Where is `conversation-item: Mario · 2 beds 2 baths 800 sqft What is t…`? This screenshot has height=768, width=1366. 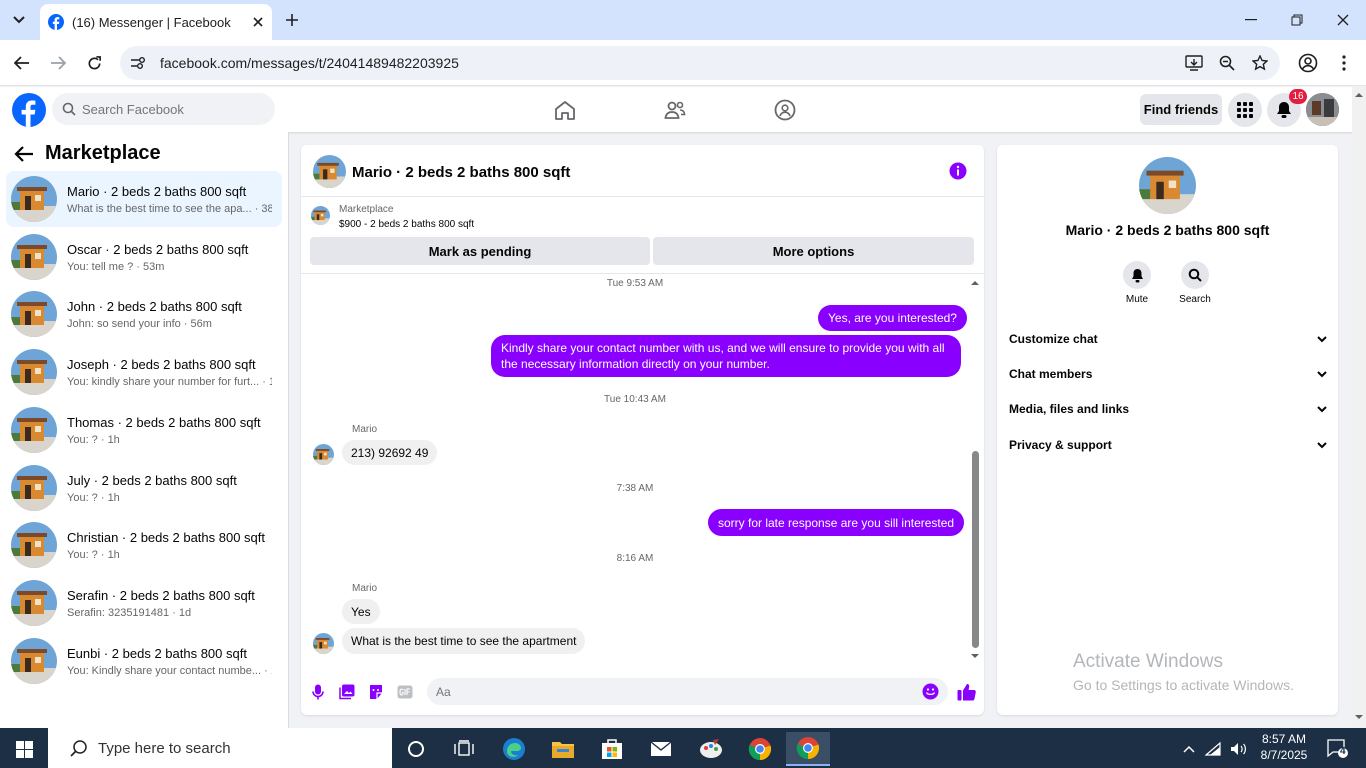
conversation-item: Mario · 2 beds 2 baths 800 sqft What is t… is located at coordinates (144, 199).